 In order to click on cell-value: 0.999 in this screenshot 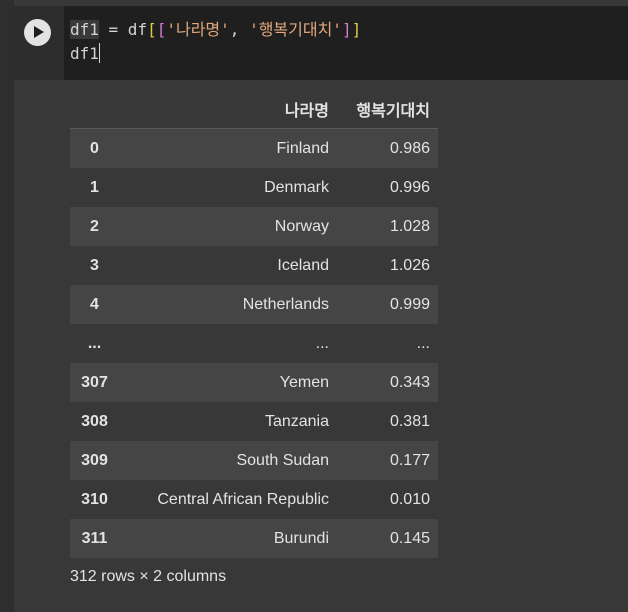, I will do `click(409, 304)`.